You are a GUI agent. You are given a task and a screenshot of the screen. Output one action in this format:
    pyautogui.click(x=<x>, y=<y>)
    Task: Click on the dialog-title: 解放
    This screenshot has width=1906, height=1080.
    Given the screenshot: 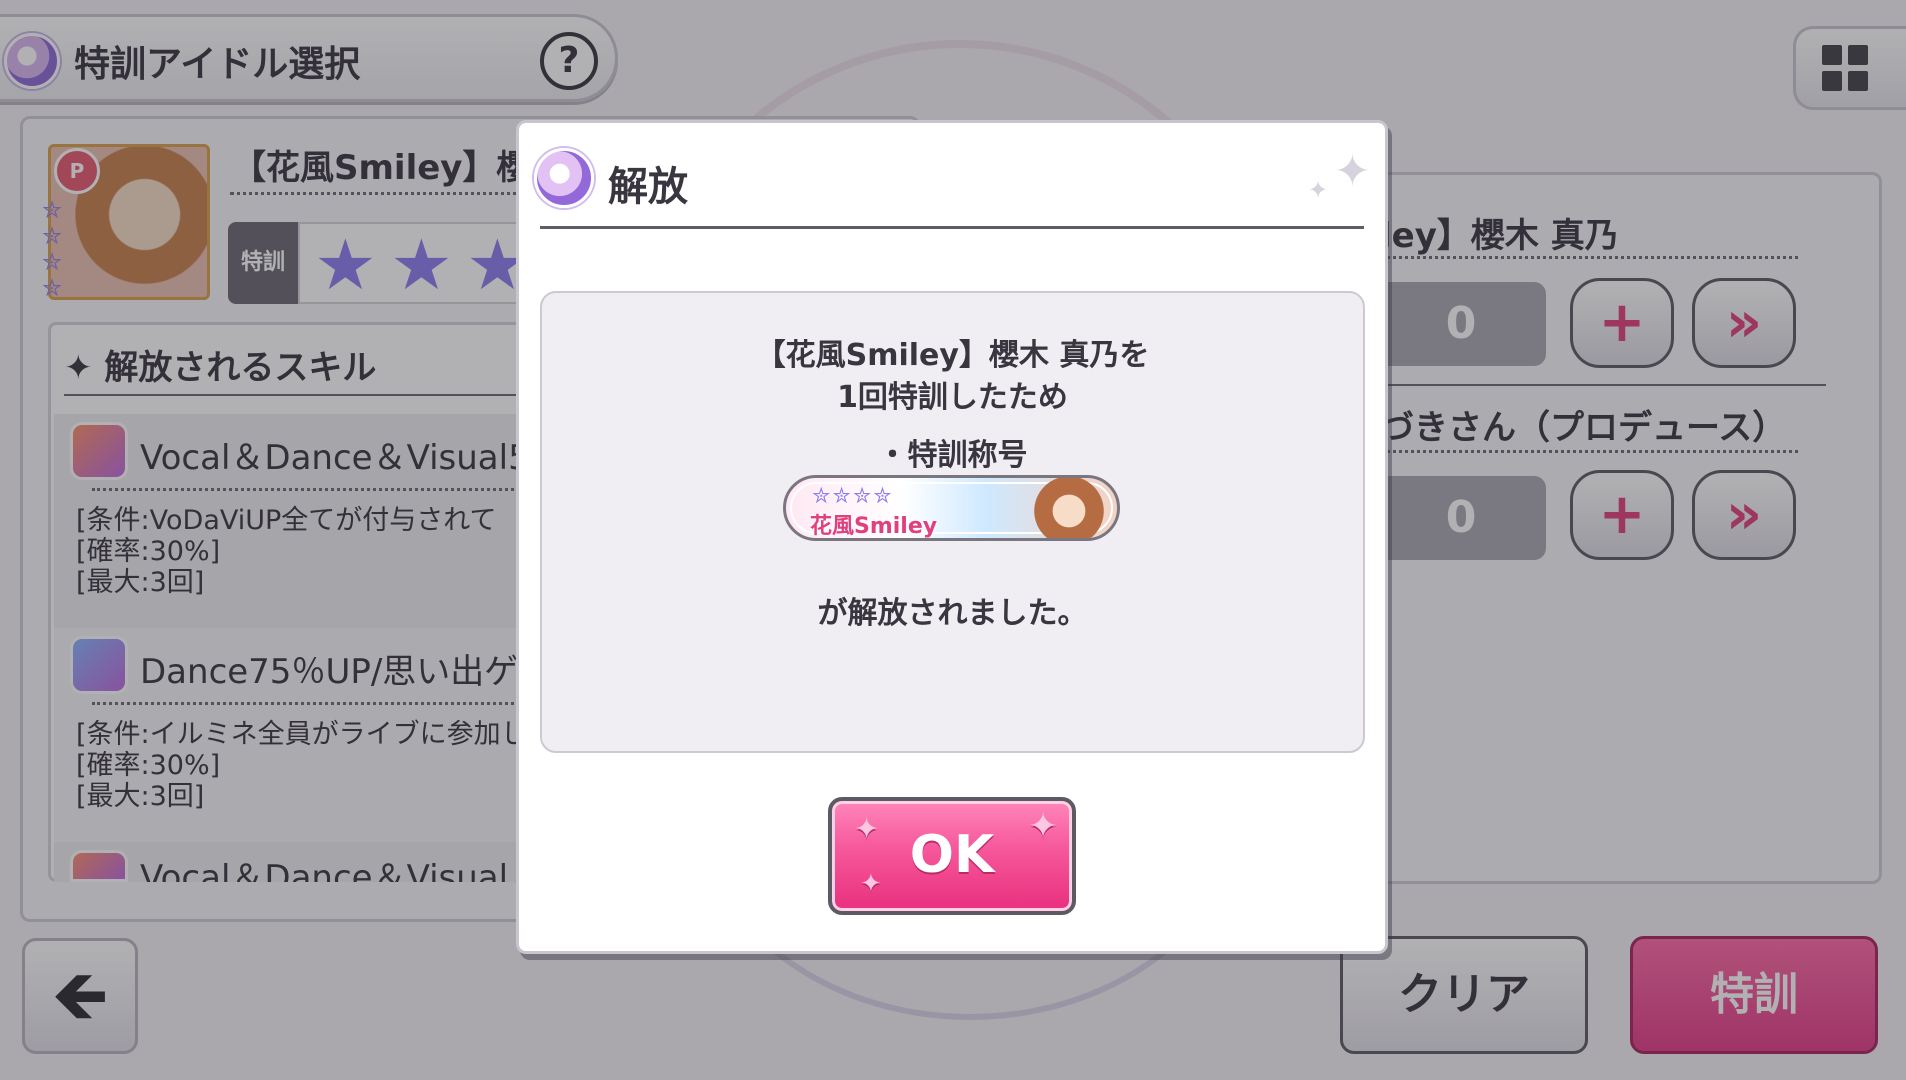 What is the action you would take?
    pyautogui.click(x=648, y=187)
    